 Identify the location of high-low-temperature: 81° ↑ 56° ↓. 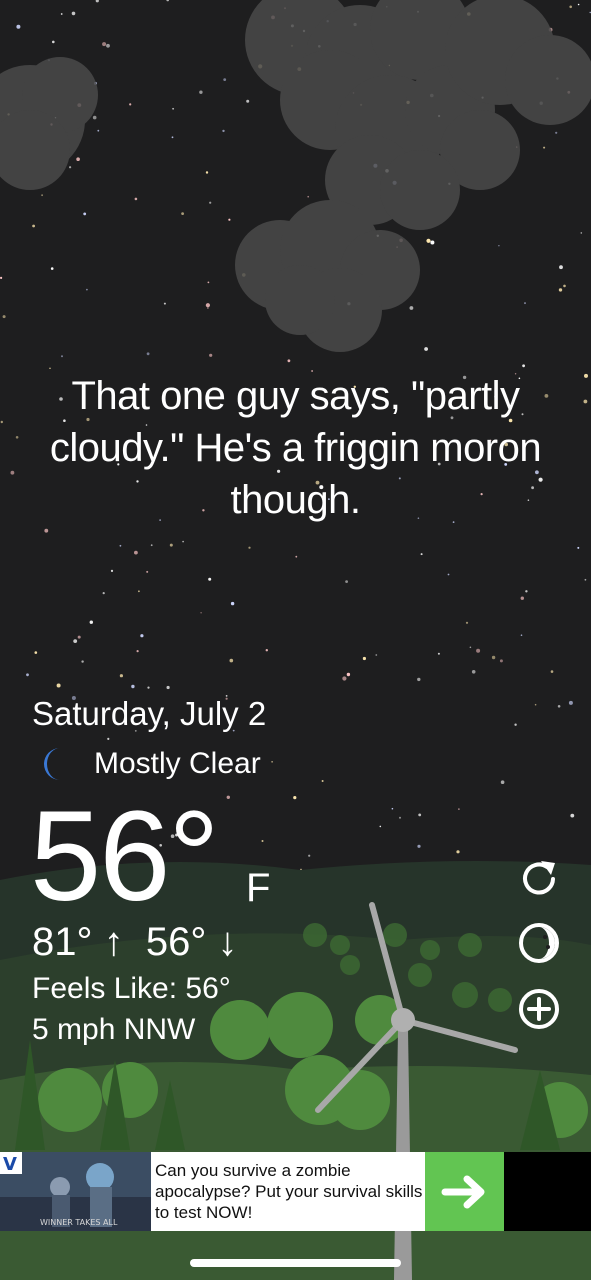
(135, 942).